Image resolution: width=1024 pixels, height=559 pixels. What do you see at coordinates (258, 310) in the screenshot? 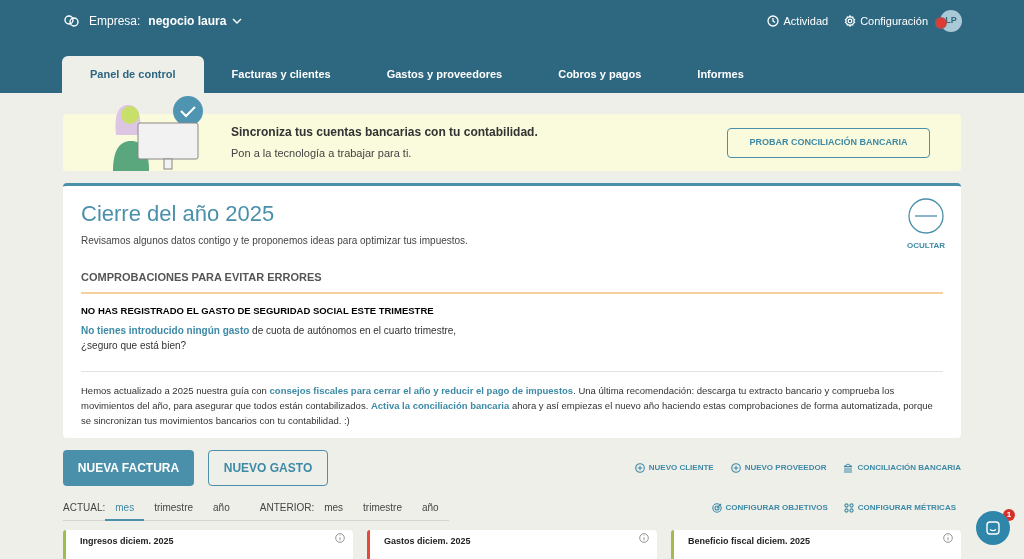
I see `warning-title: NO HAS REGISTRADO EL GASTO DE SEGURIDAD SOCIAL ESTE TRIMESTRE` at bounding box center [258, 310].